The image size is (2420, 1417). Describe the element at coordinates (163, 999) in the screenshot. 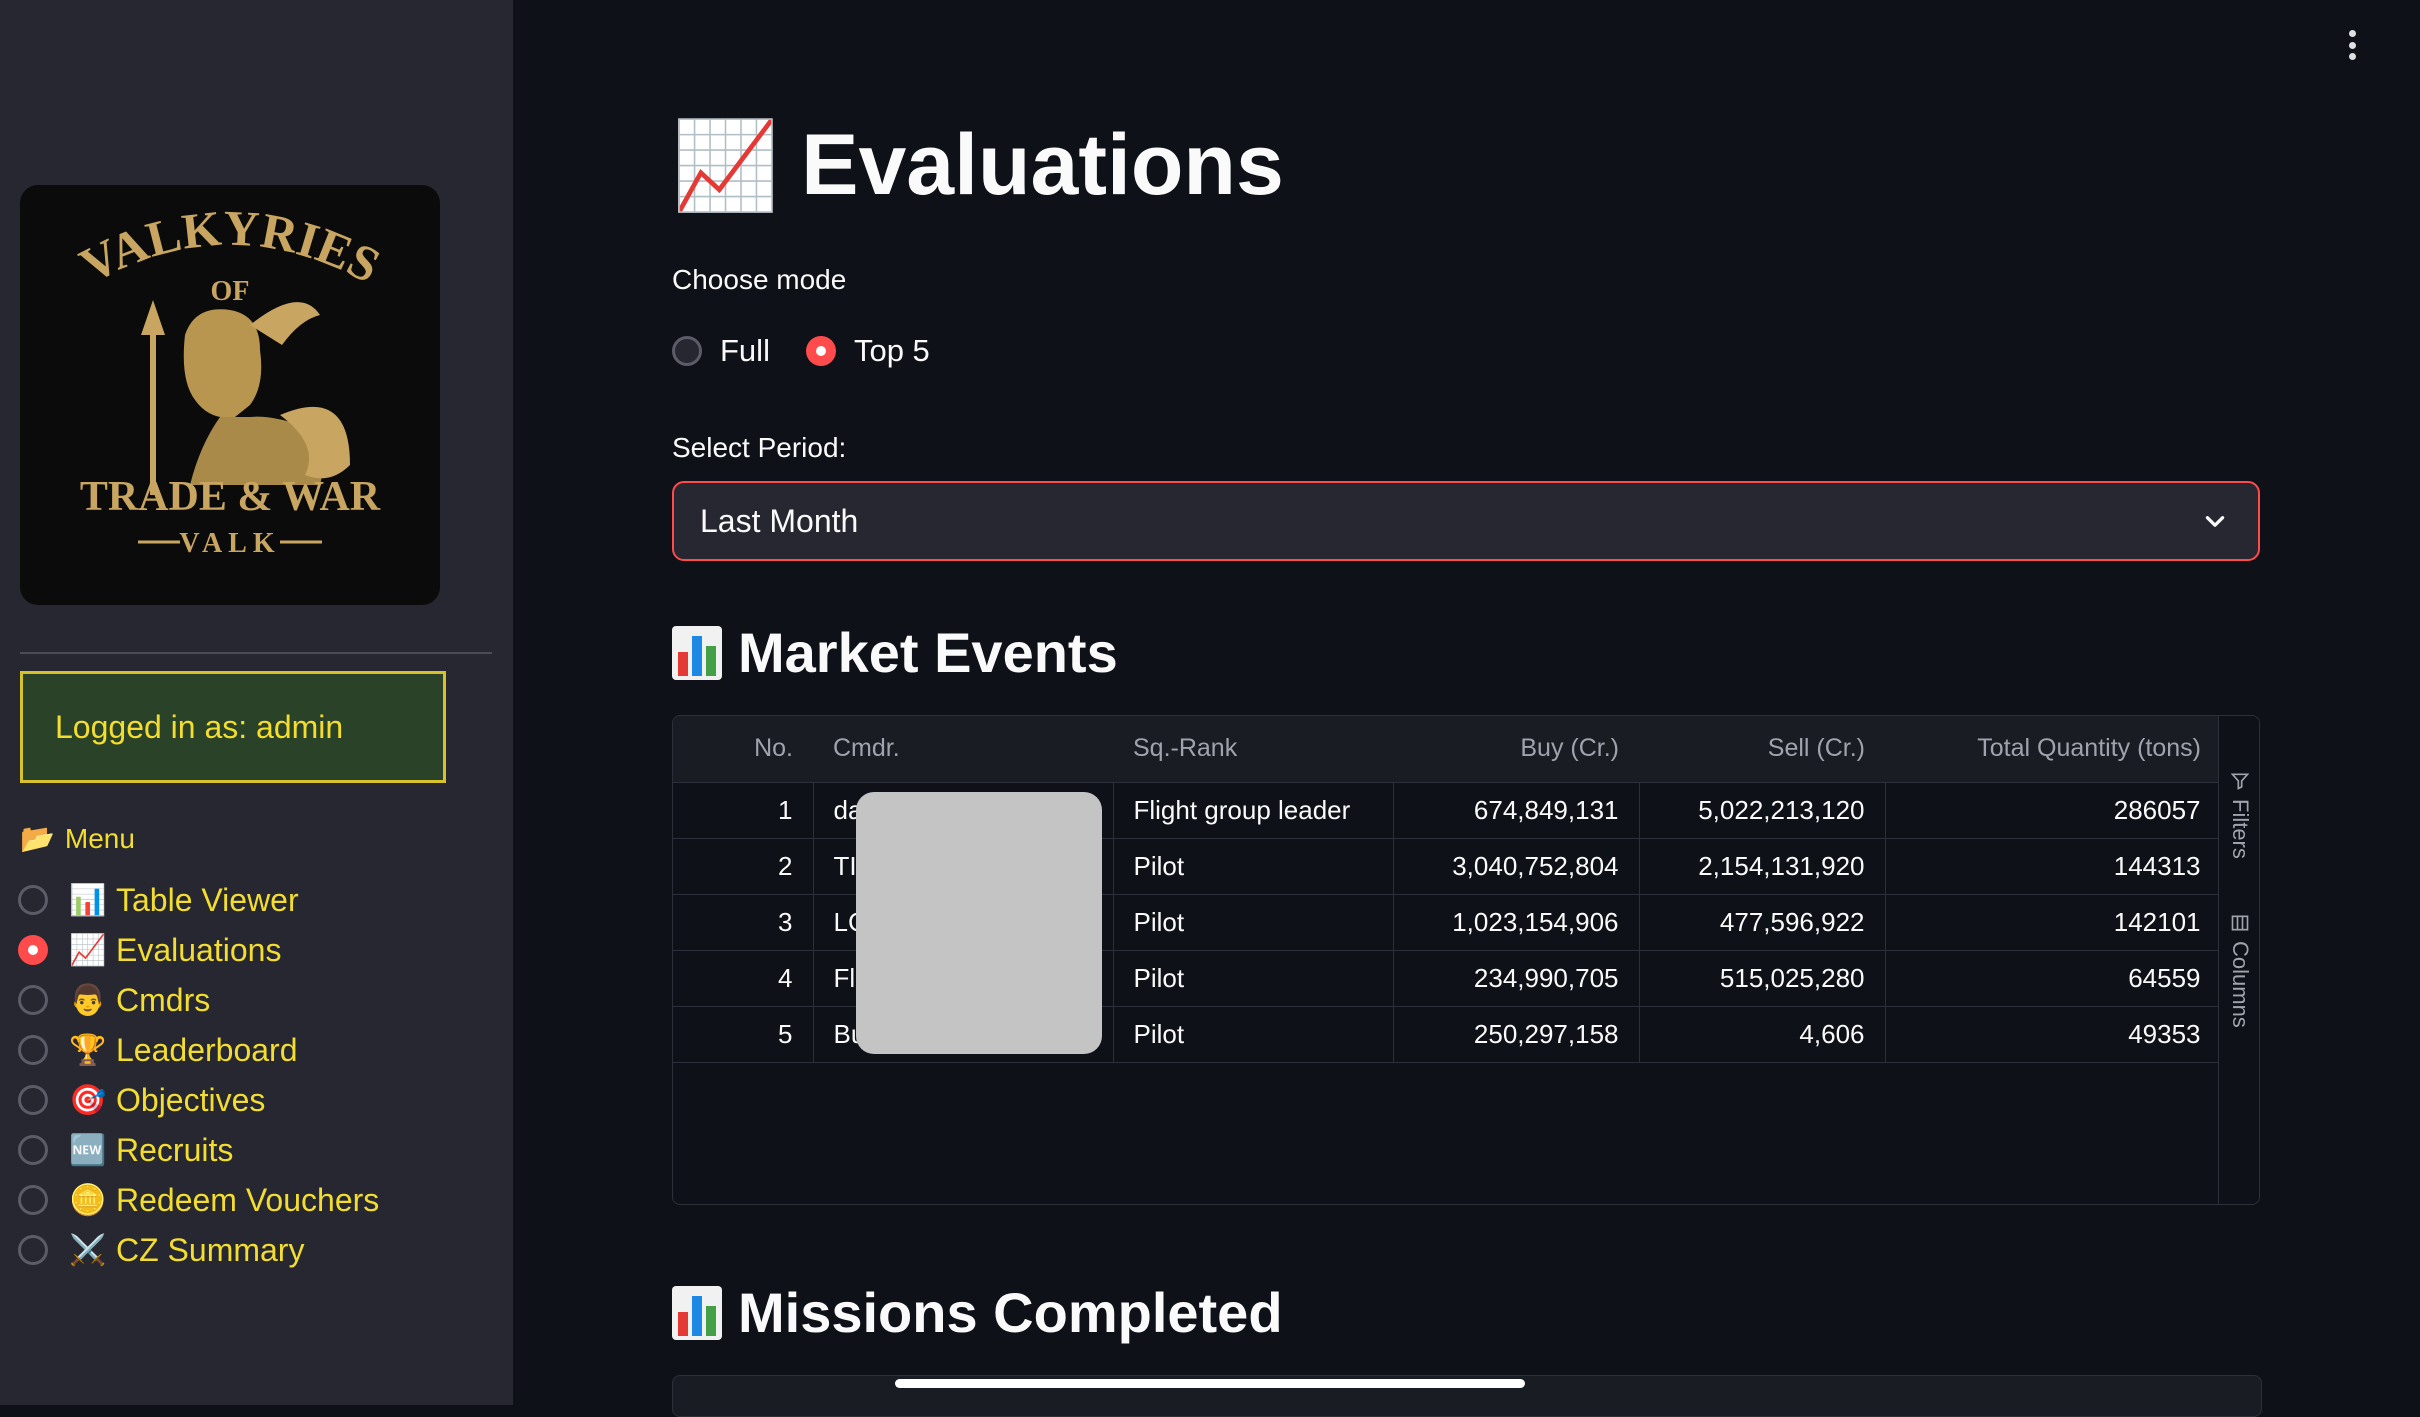

I see `nav-item-label: Cmdrs` at that location.